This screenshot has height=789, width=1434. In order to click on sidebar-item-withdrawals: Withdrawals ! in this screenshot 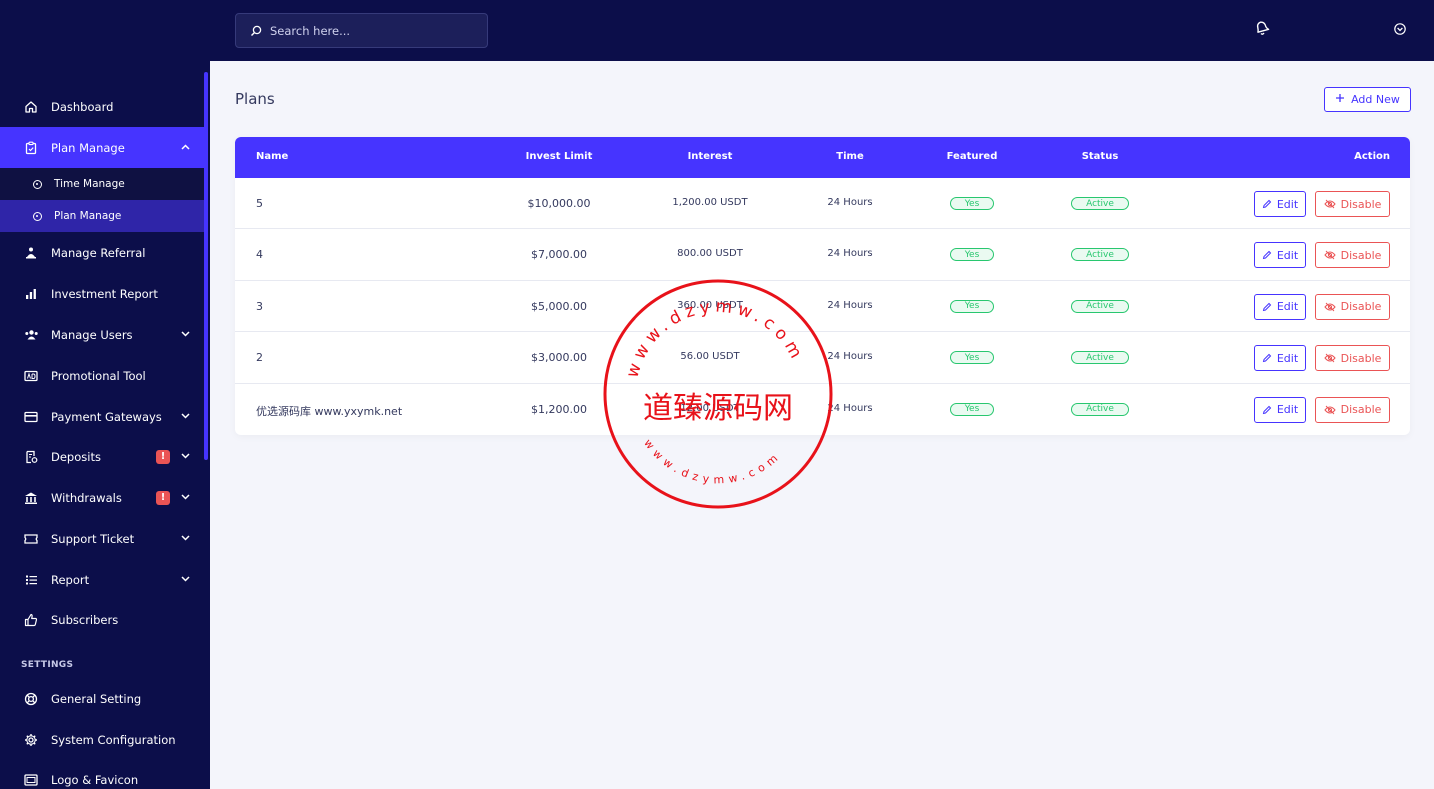, I will do `click(102, 497)`.